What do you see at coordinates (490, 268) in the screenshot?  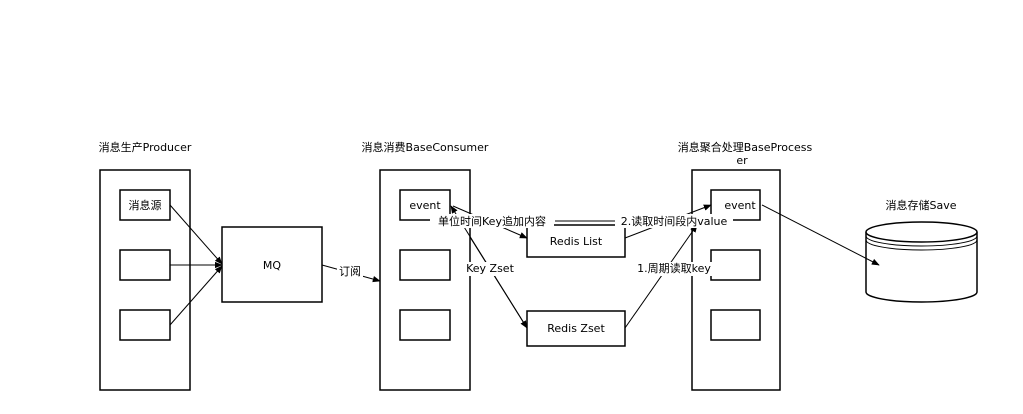 I see `key-zset-label: Key Zset` at bounding box center [490, 268].